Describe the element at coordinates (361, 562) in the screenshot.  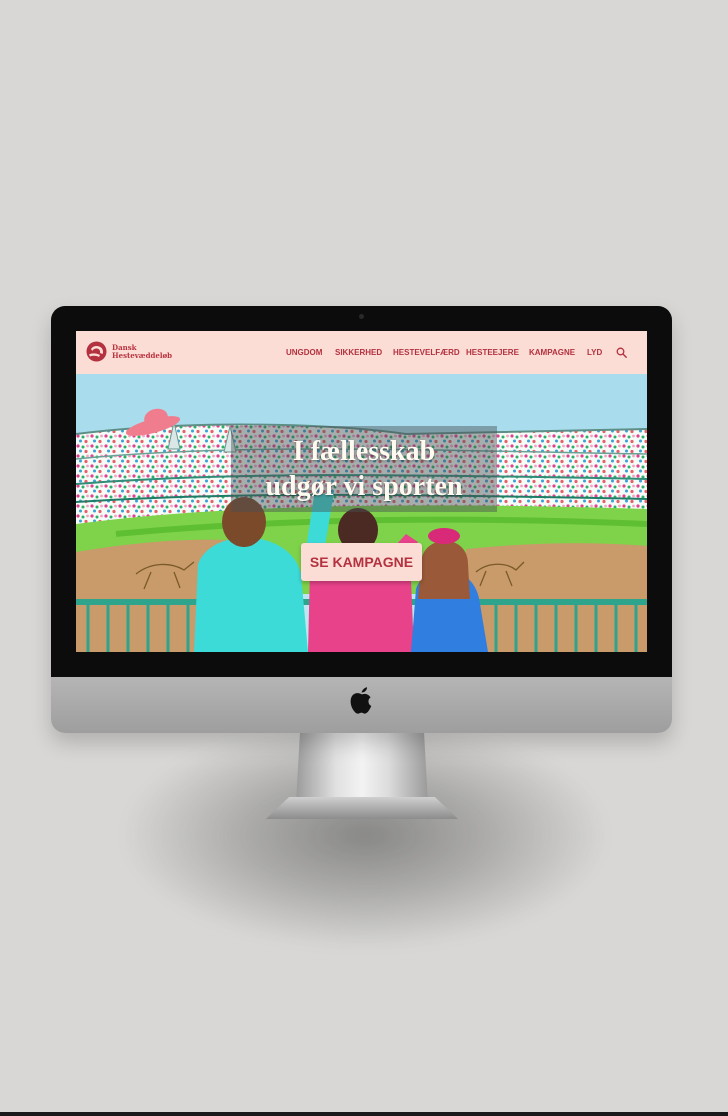
I see `se-kampagne-button: SE KAMPAGNE` at that location.